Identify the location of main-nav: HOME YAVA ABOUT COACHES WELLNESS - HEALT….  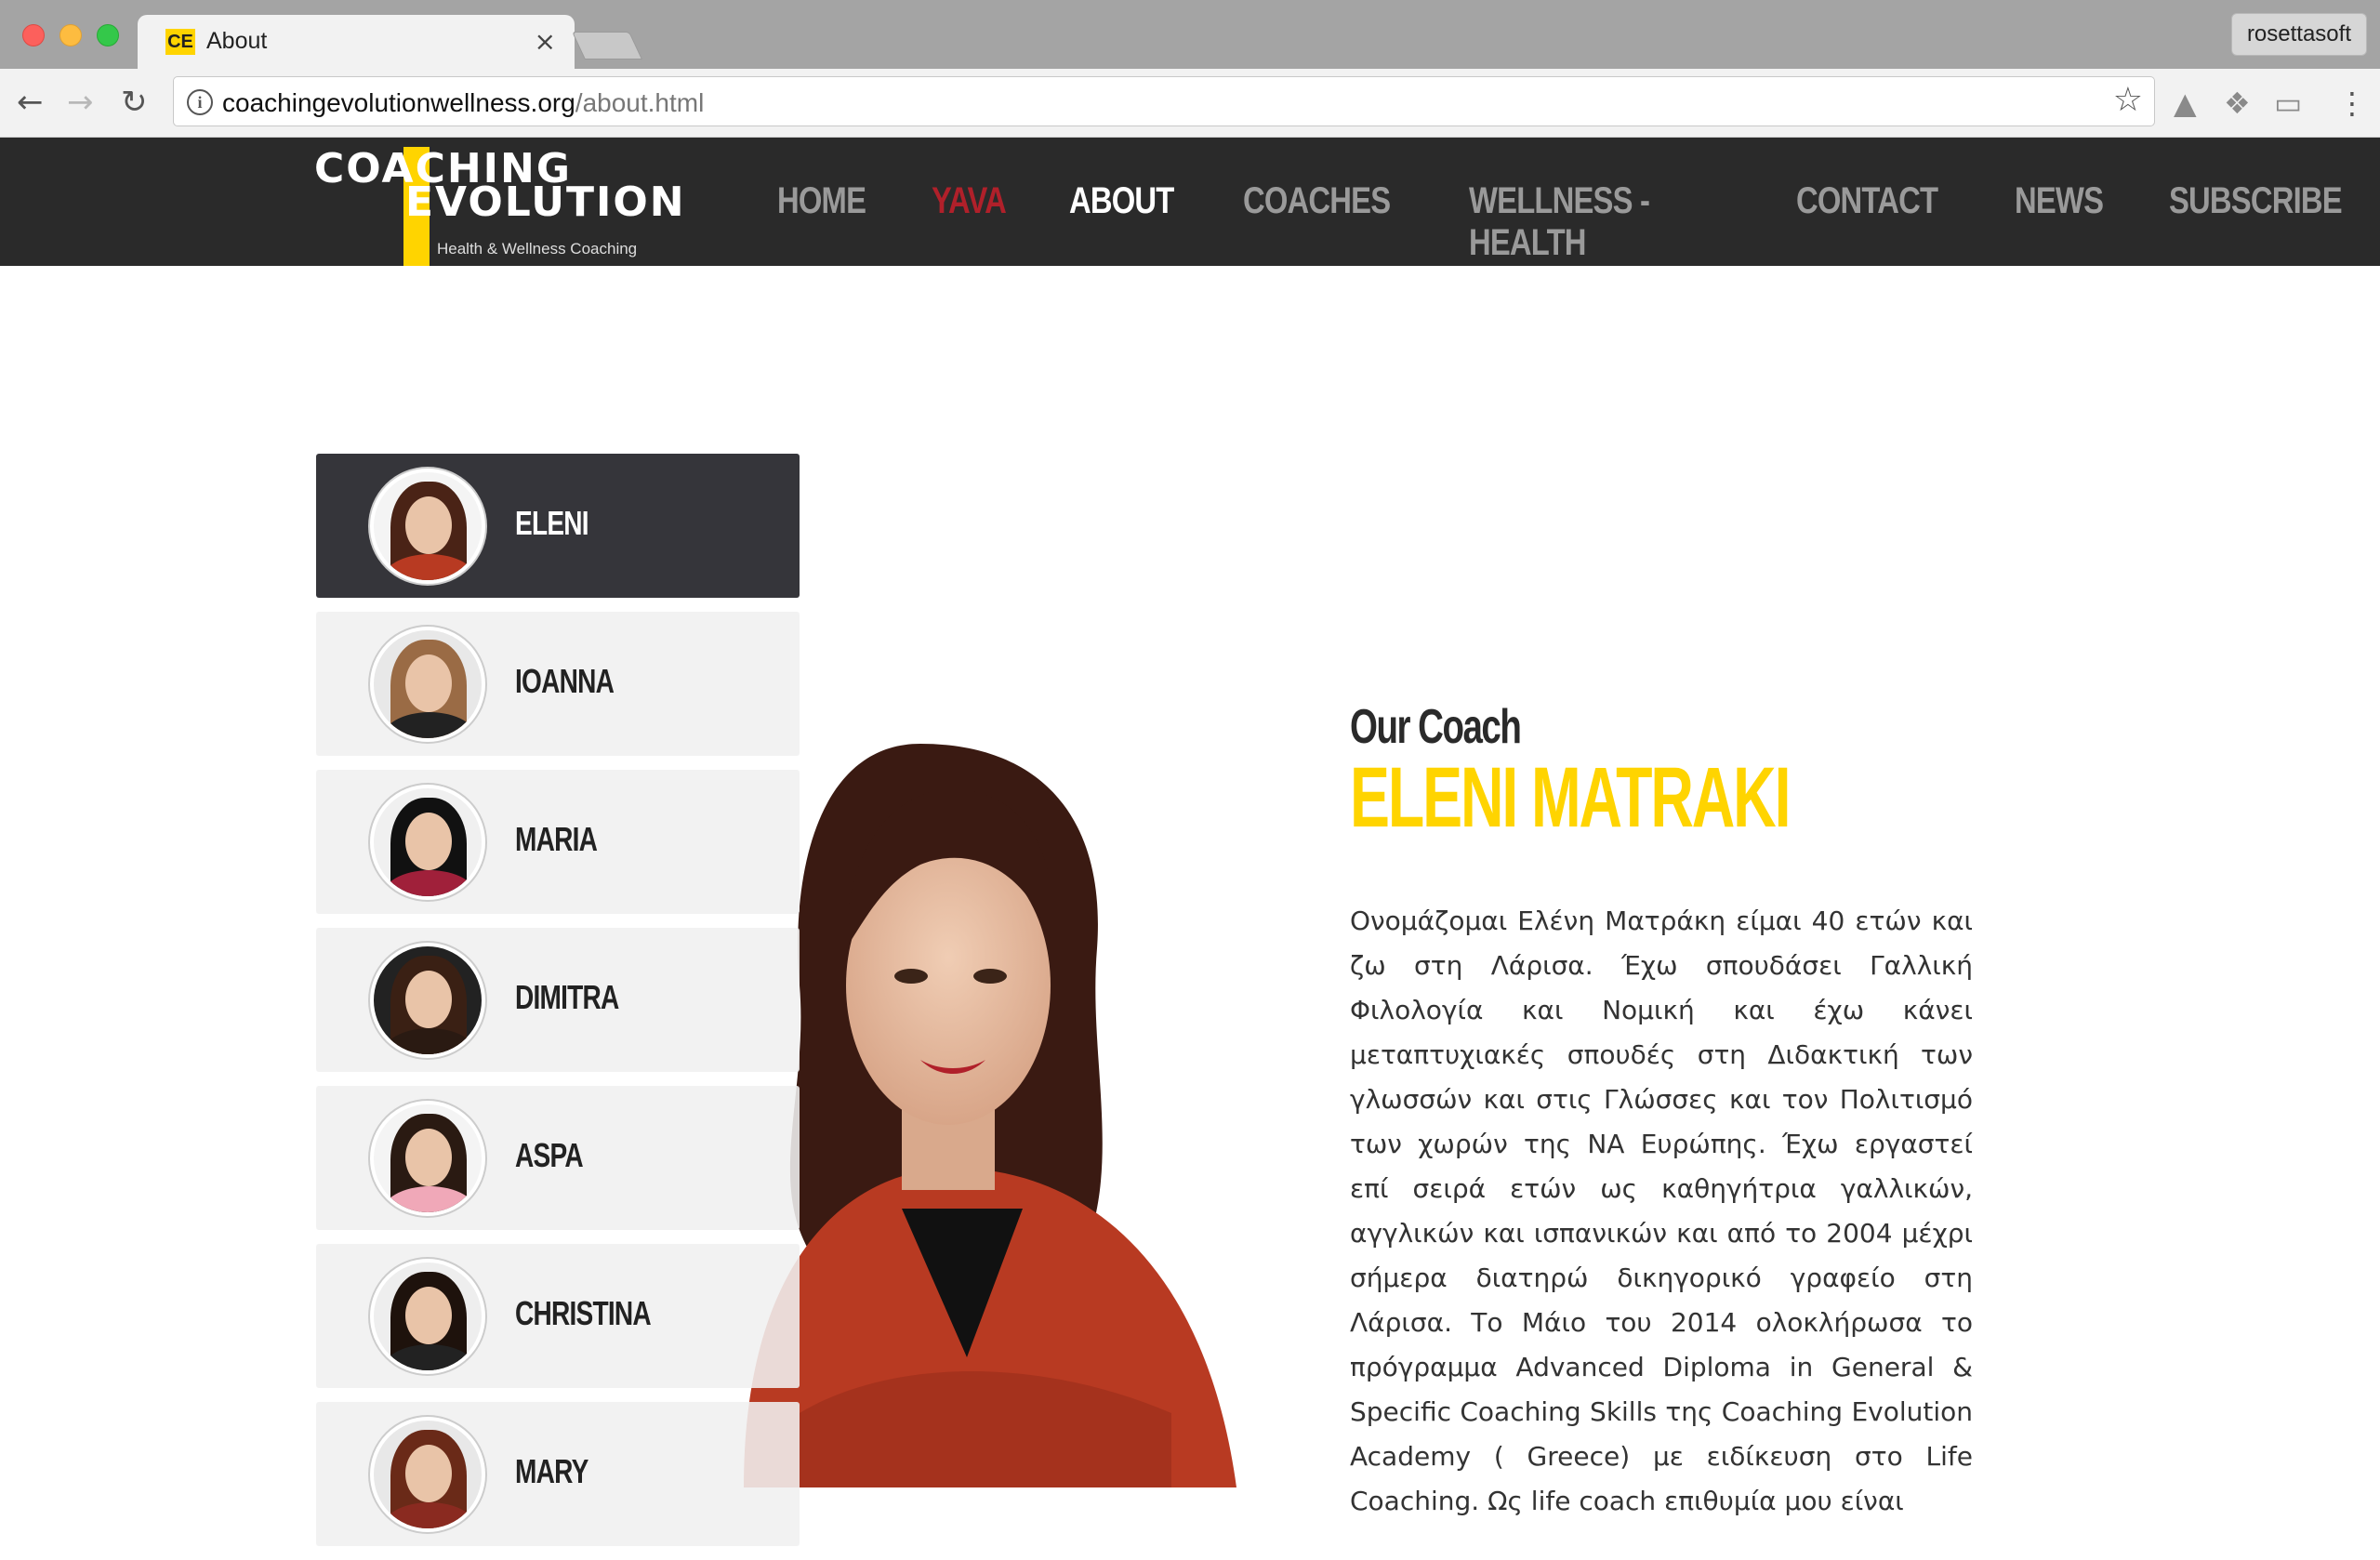
(1578, 222).